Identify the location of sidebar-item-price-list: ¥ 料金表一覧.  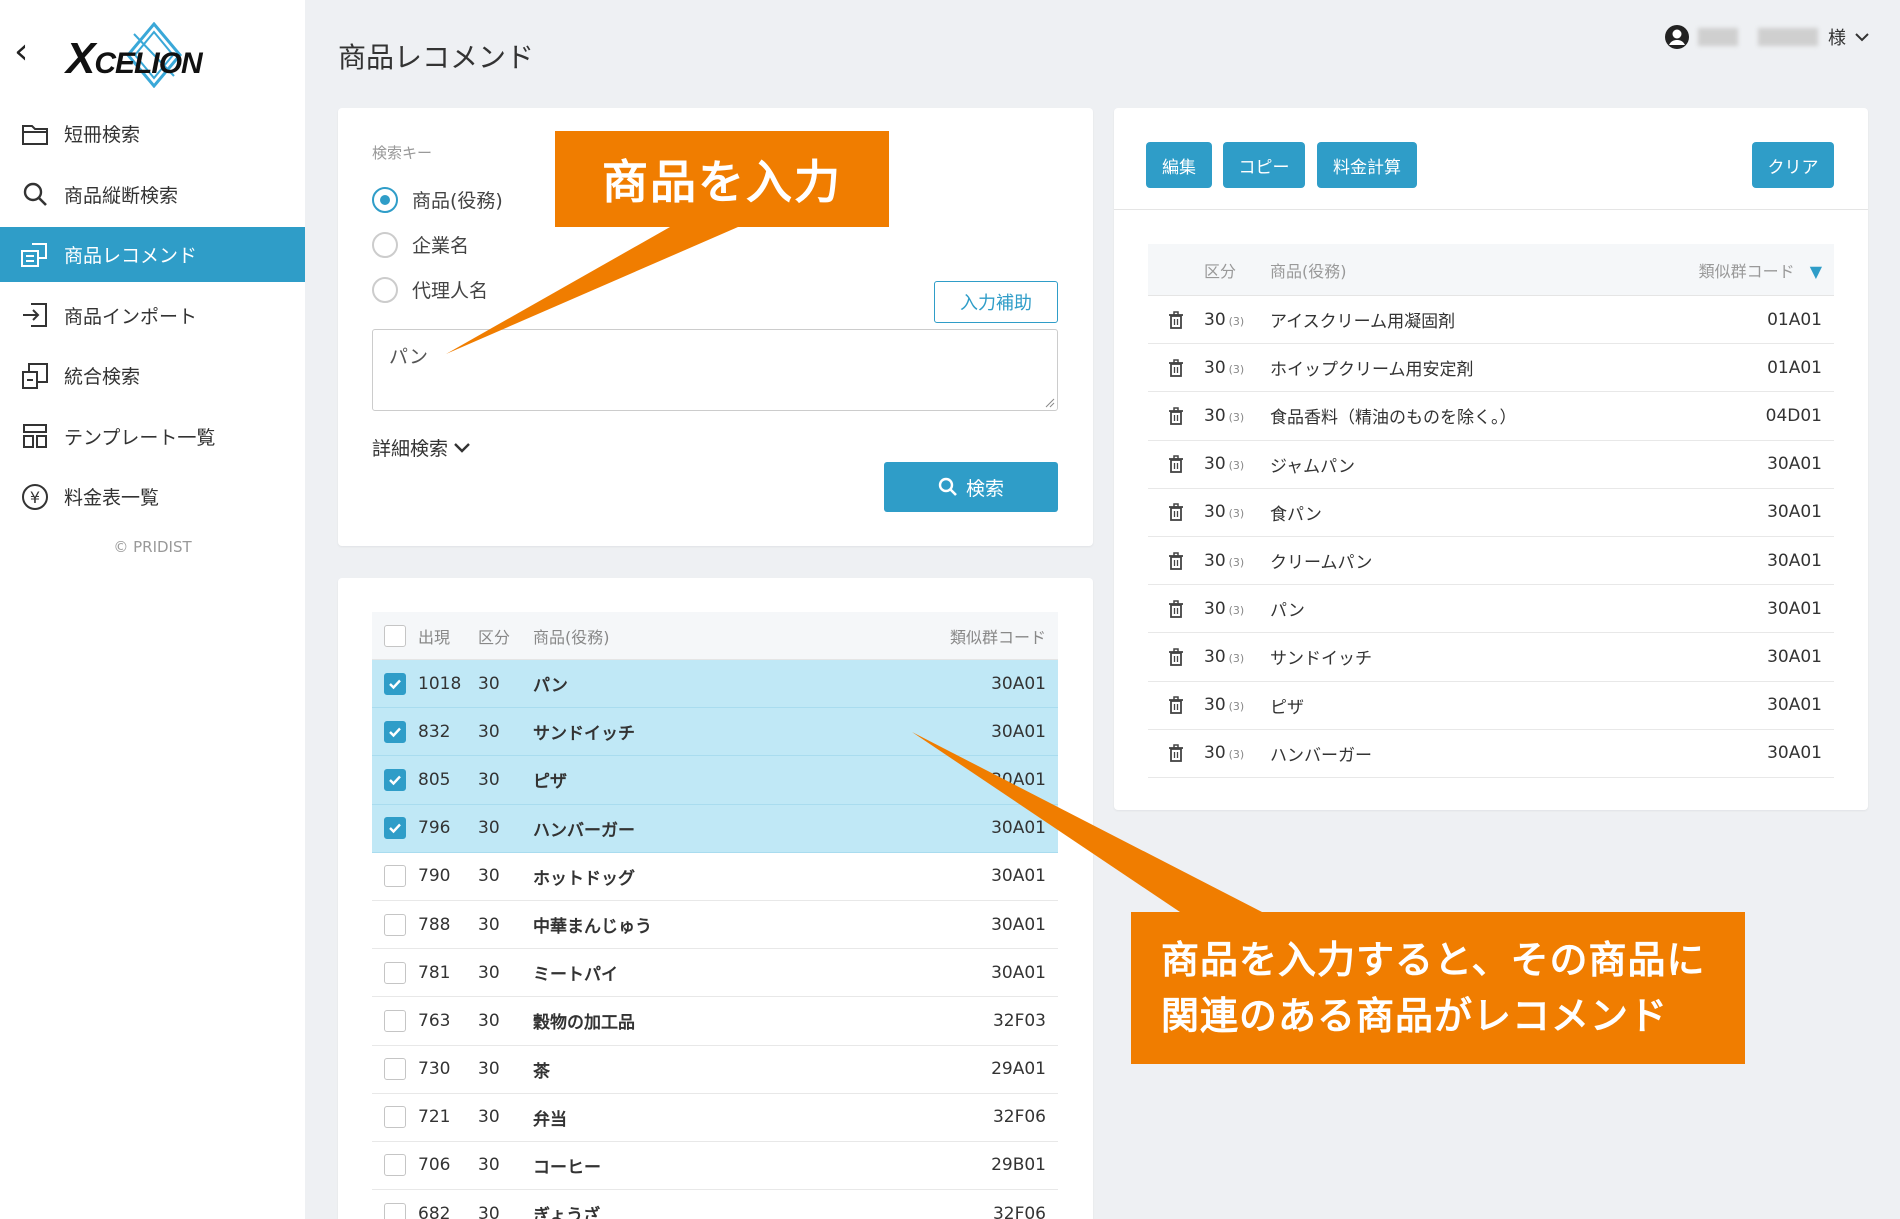
(152, 496).